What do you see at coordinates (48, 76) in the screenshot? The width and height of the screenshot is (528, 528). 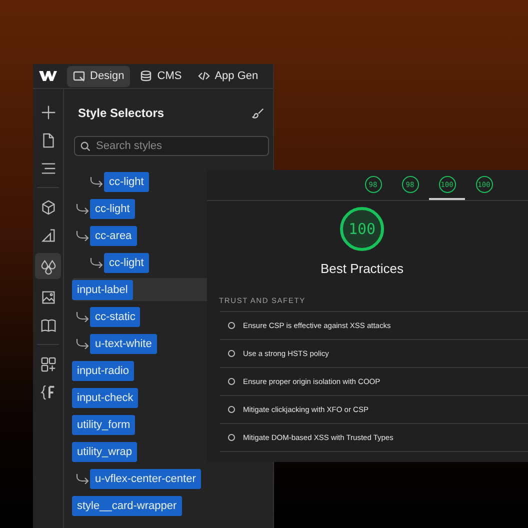 I see `logo-icon` at bounding box center [48, 76].